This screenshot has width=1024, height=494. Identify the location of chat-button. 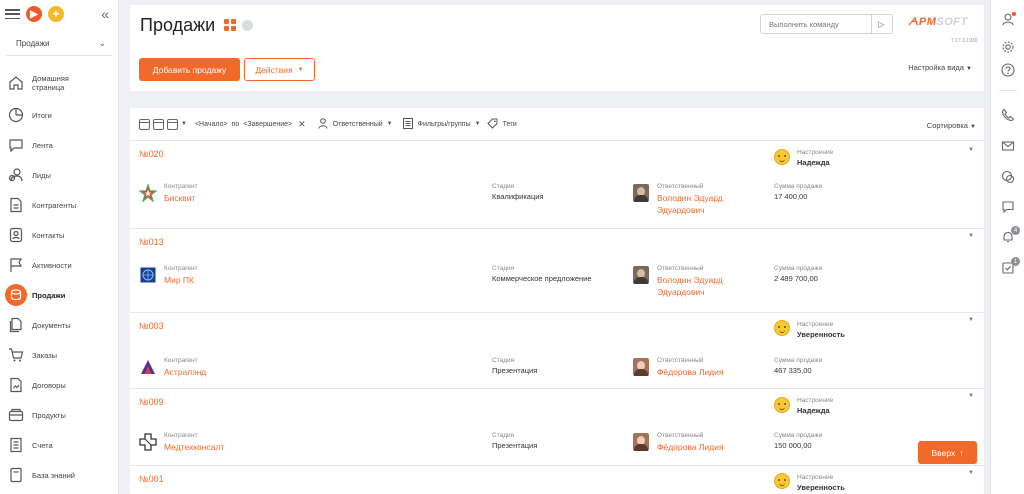
(1007, 207).